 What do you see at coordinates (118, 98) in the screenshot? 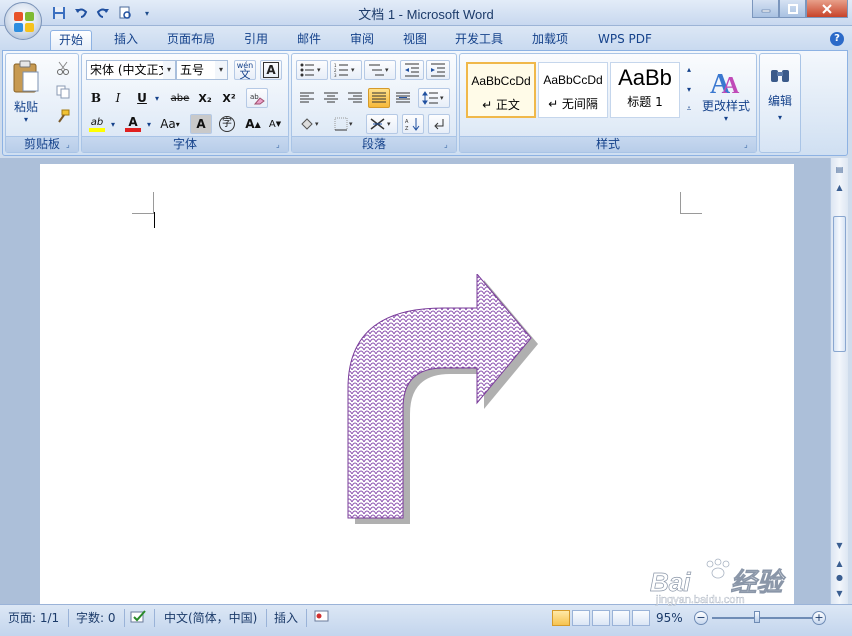
I see `italic-button: I` at bounding box center [118, 98].